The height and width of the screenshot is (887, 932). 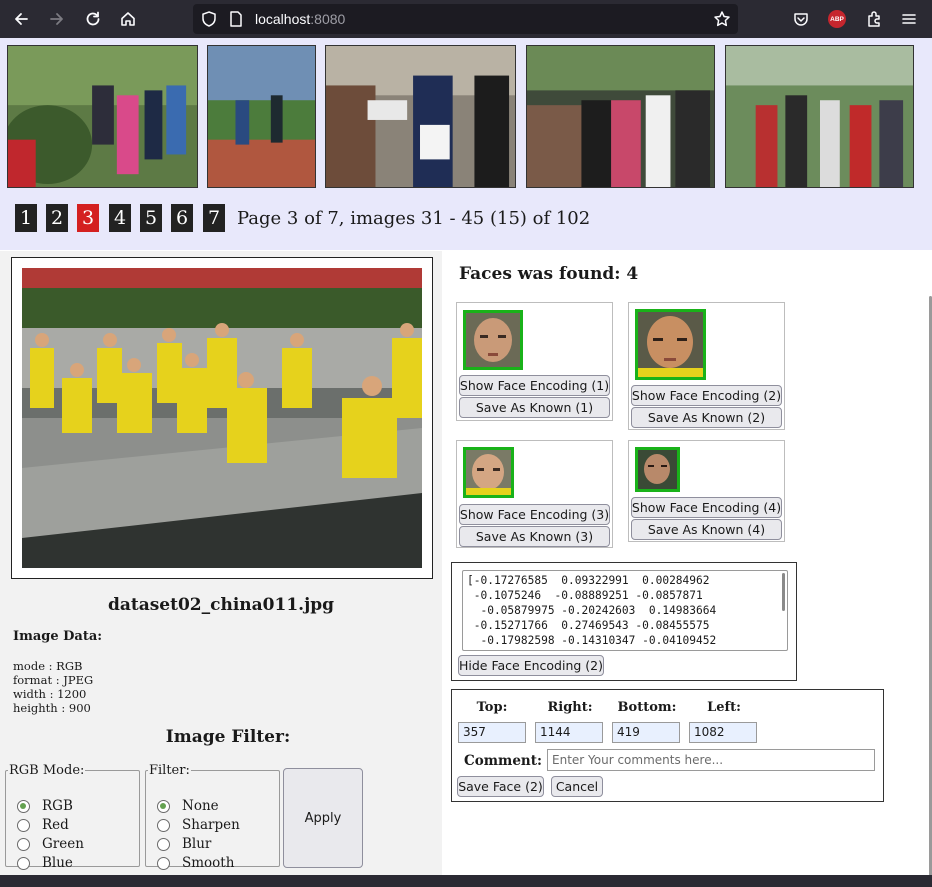 I want to click on show-face-encoding-button-2: Show Face Encoding (2), so click(x=706, y=395).